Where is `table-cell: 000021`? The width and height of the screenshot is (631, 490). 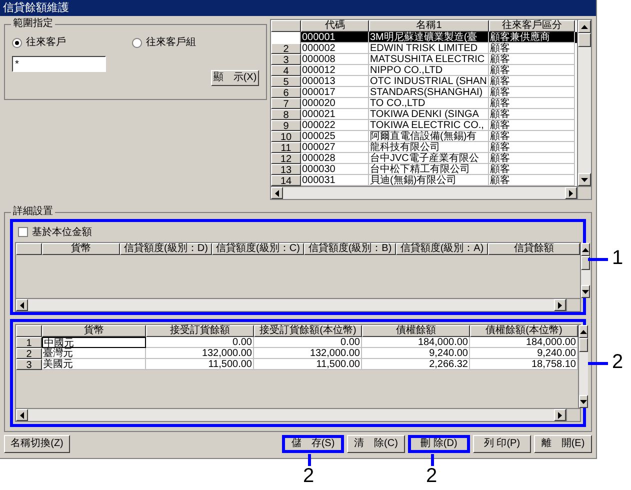 table-cell: 000021 is located at coordinates (335, 114).